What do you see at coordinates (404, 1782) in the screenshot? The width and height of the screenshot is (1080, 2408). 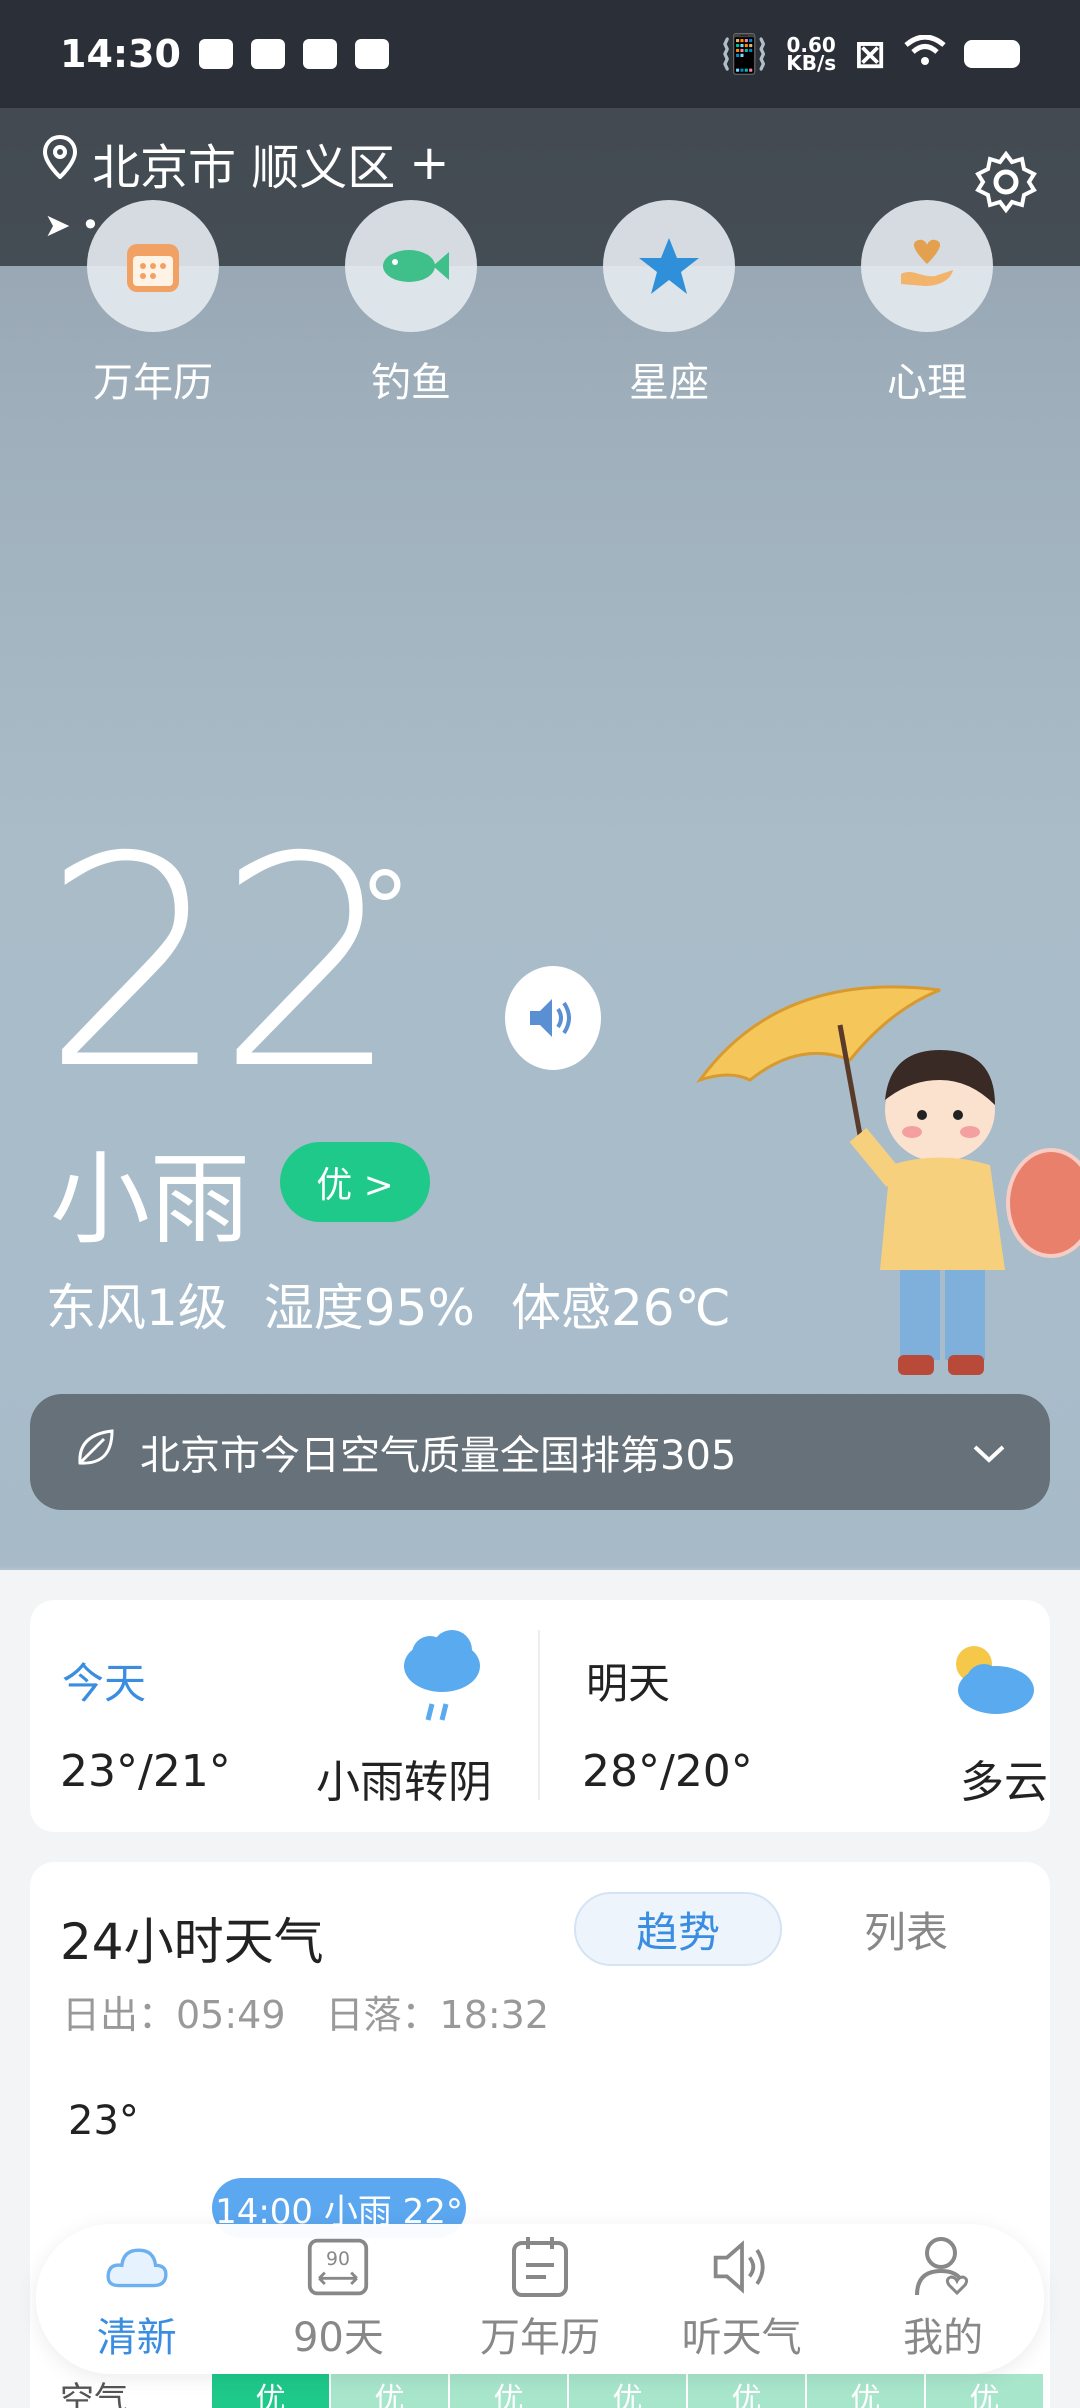 I see `forecast-condition: 小雨转阴` at bounding box center [404, 1782].